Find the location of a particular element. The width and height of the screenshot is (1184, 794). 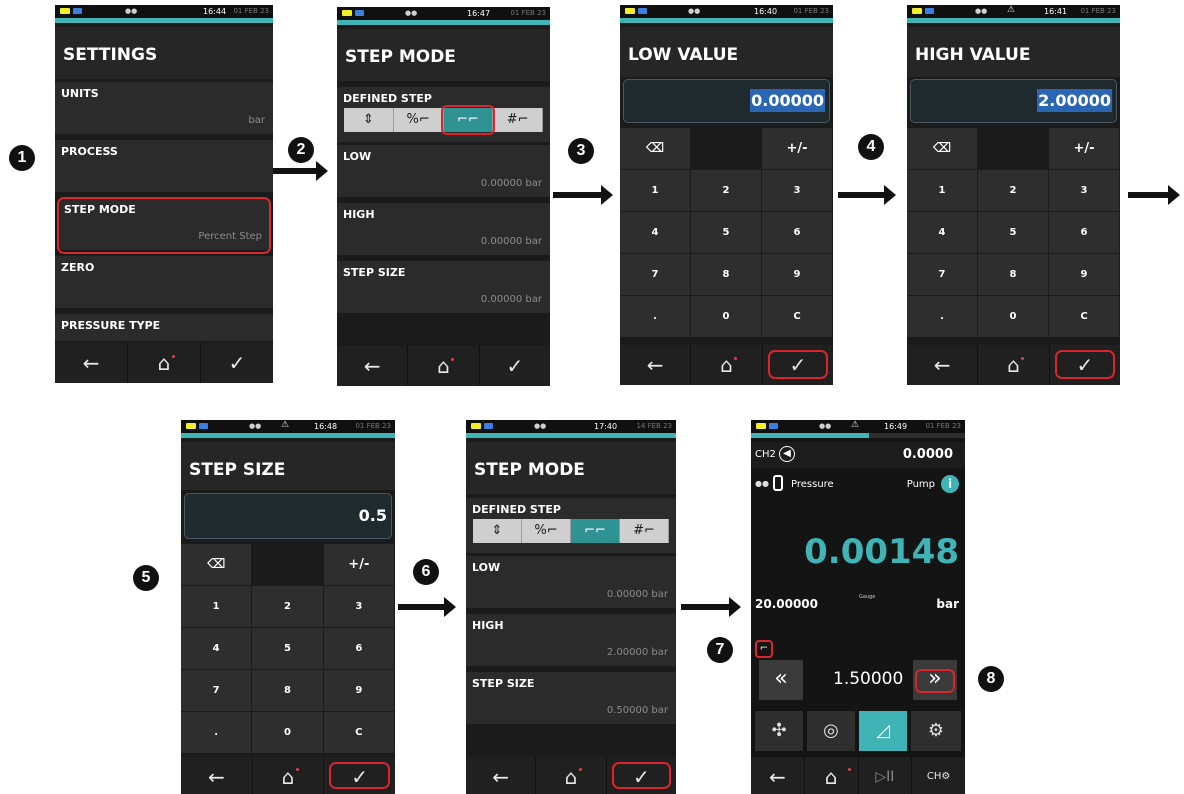

field-high: HIGH 2.00000 bar is located at coordinates (571, 641).